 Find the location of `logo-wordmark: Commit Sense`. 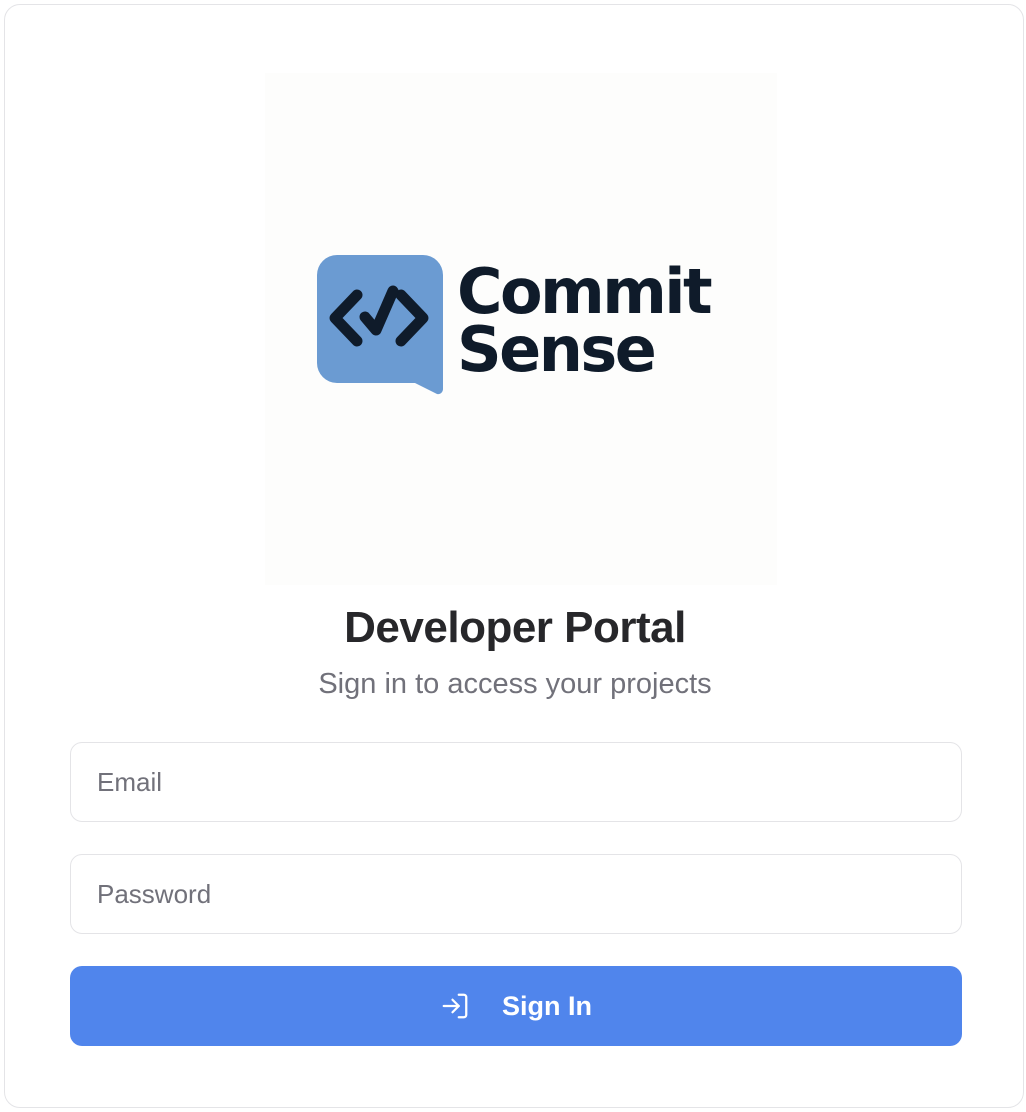

logo-wordmark: Commit Sense is located at coordinates (585, 323).